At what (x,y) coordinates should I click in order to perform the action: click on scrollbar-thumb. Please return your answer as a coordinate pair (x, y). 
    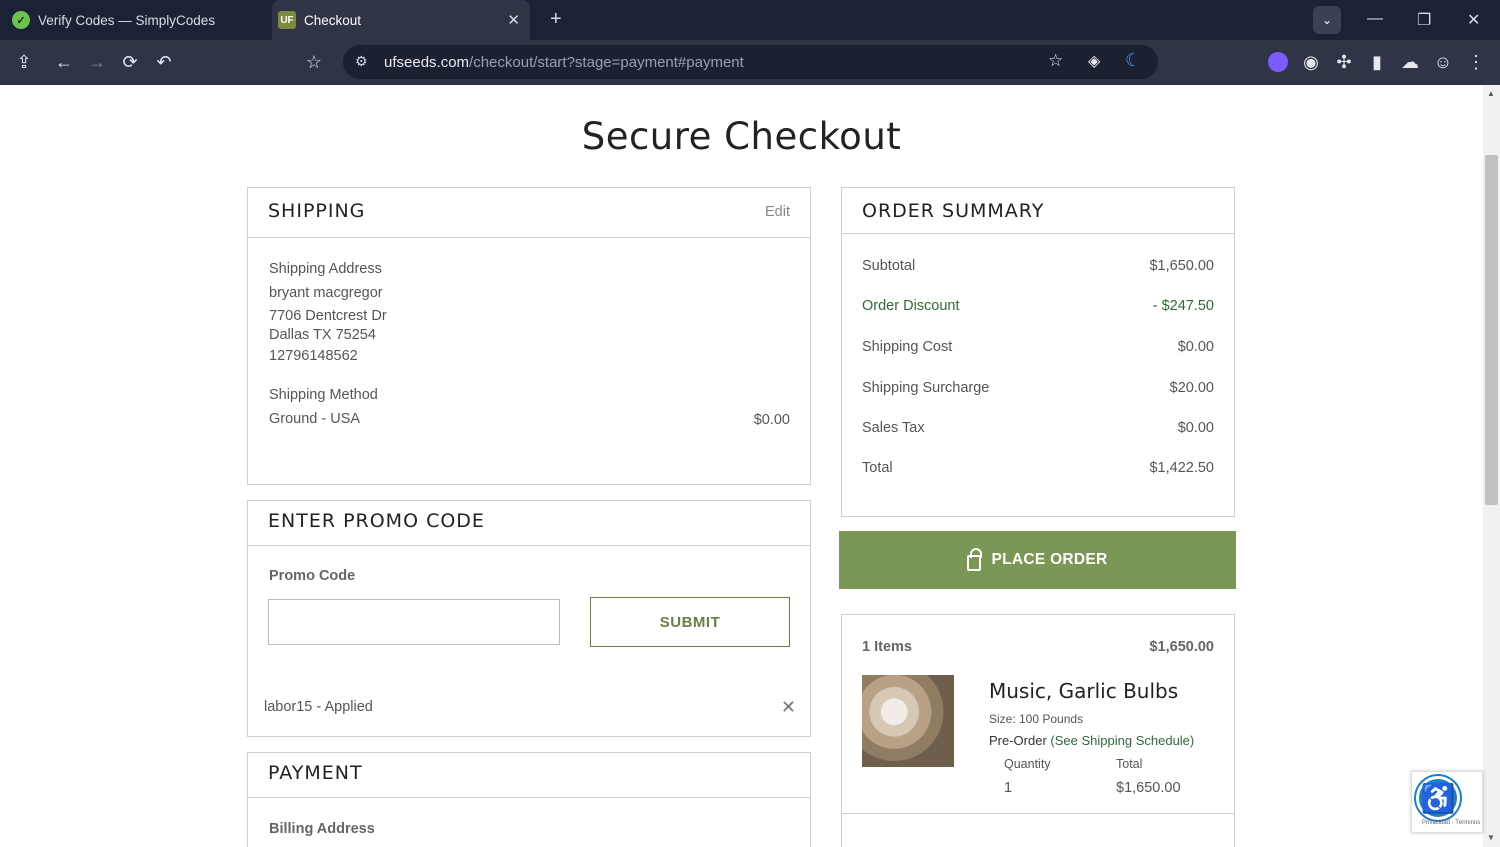
    Looking at the image, I should click on (1491, 330).